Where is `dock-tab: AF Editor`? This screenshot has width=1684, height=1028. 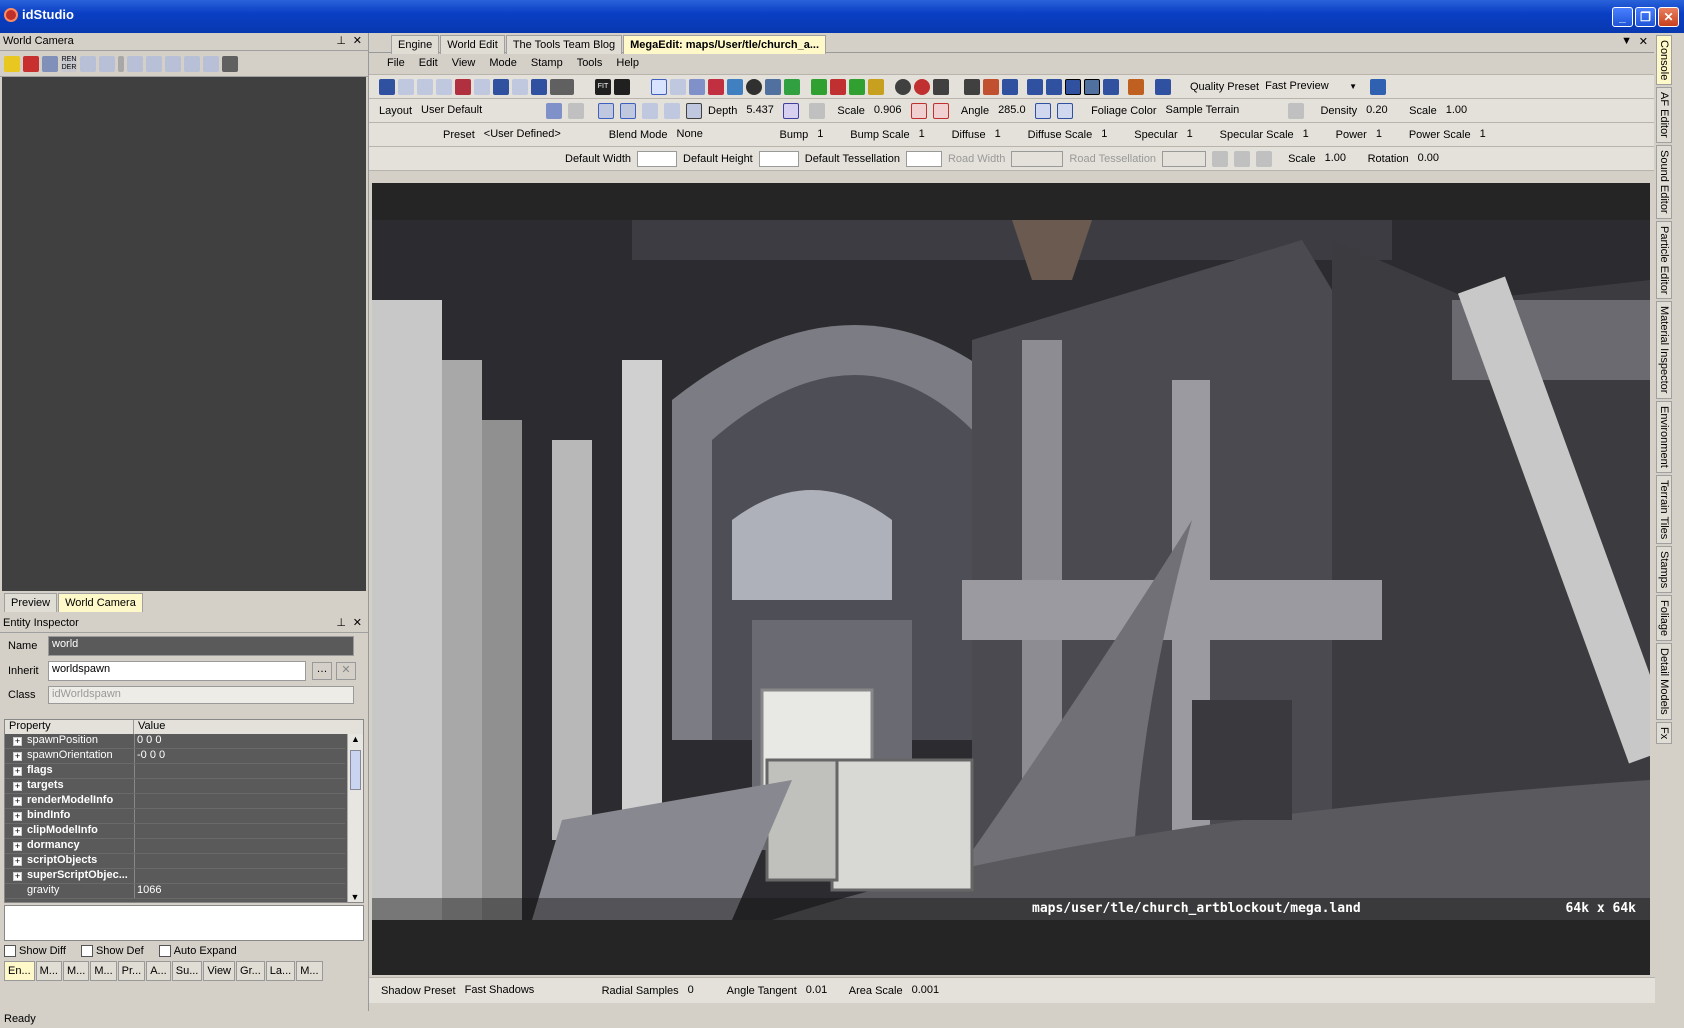 dock-tab: AF Editor is located at coordinates (1664, 115).